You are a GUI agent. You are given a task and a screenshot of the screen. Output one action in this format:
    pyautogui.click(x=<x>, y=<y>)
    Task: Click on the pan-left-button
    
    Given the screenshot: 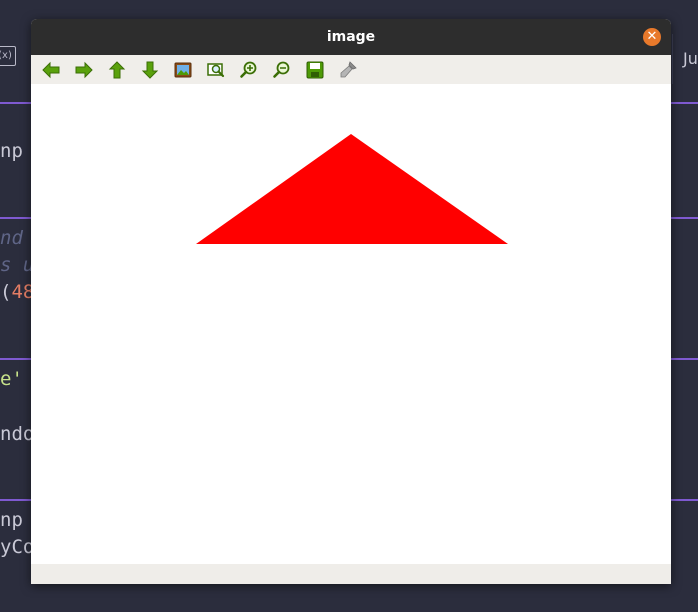 What is the action you would take?
    pyautogui.click(x=51, y=70)
    